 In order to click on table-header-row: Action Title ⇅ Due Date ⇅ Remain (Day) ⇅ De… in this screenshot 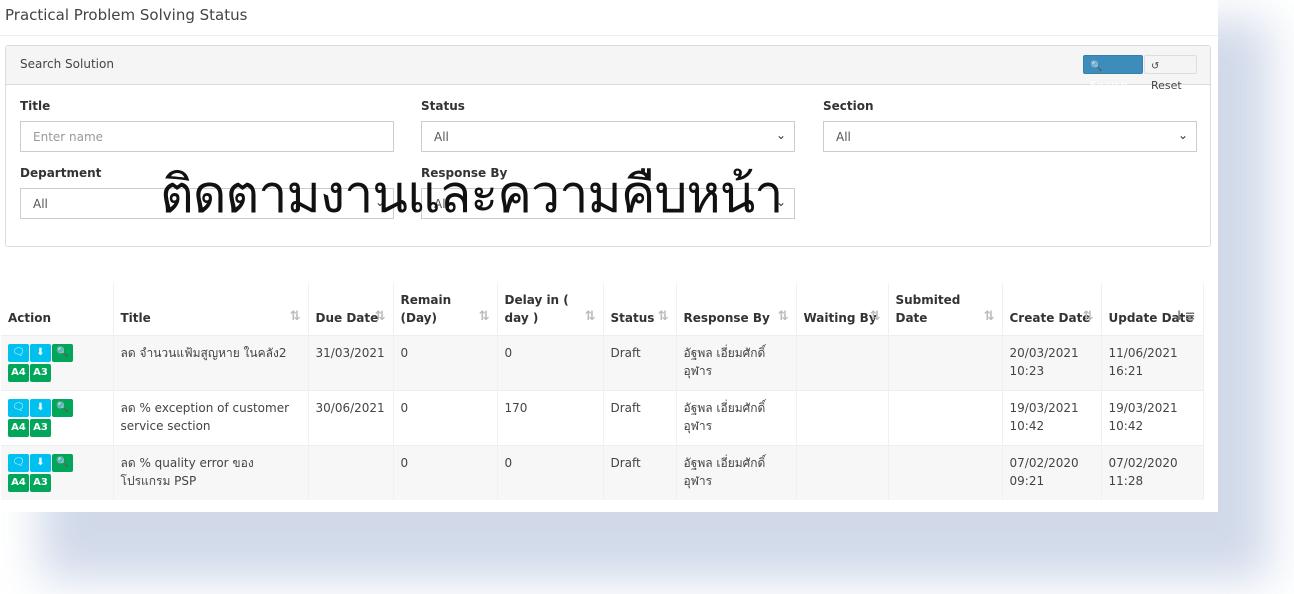, I will do `click(602, 309)`.